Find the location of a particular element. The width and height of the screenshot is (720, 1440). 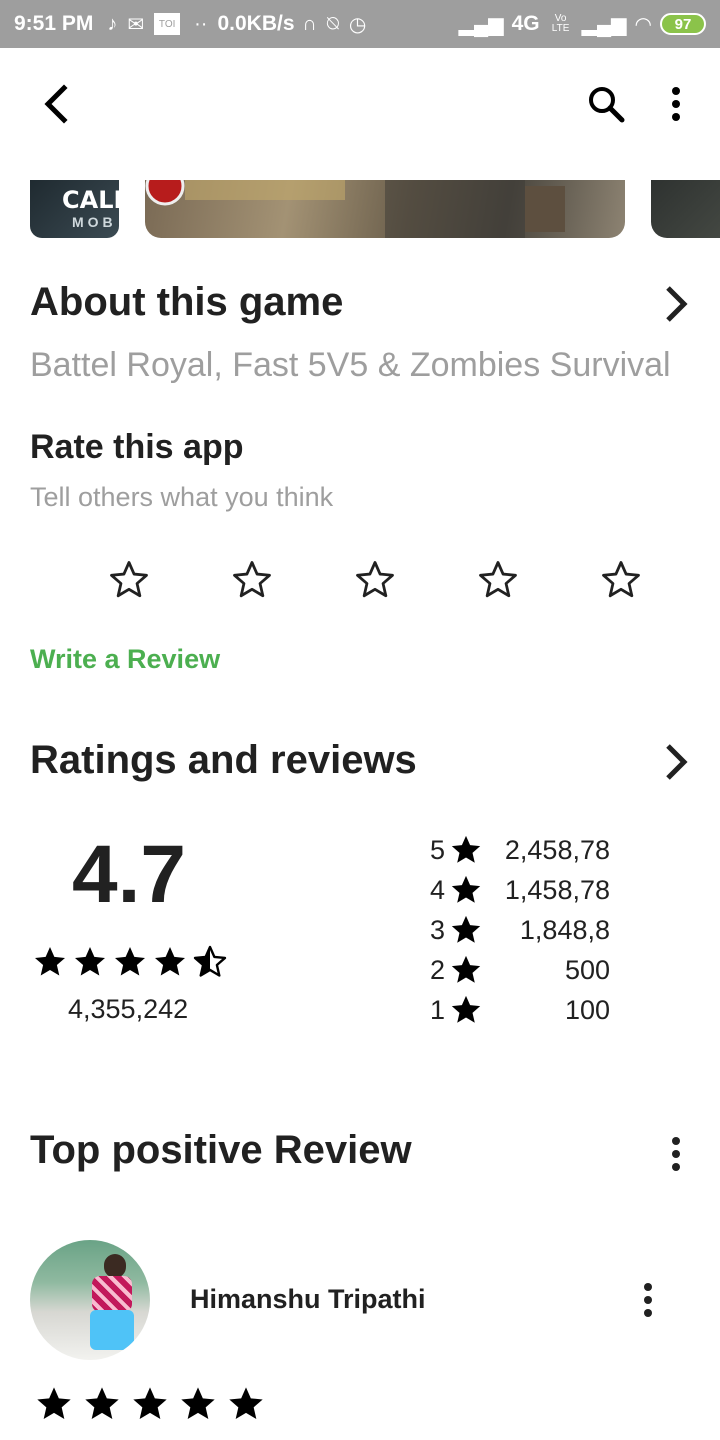

wifi-icon: ◠ is located at coordinates (643, 24).